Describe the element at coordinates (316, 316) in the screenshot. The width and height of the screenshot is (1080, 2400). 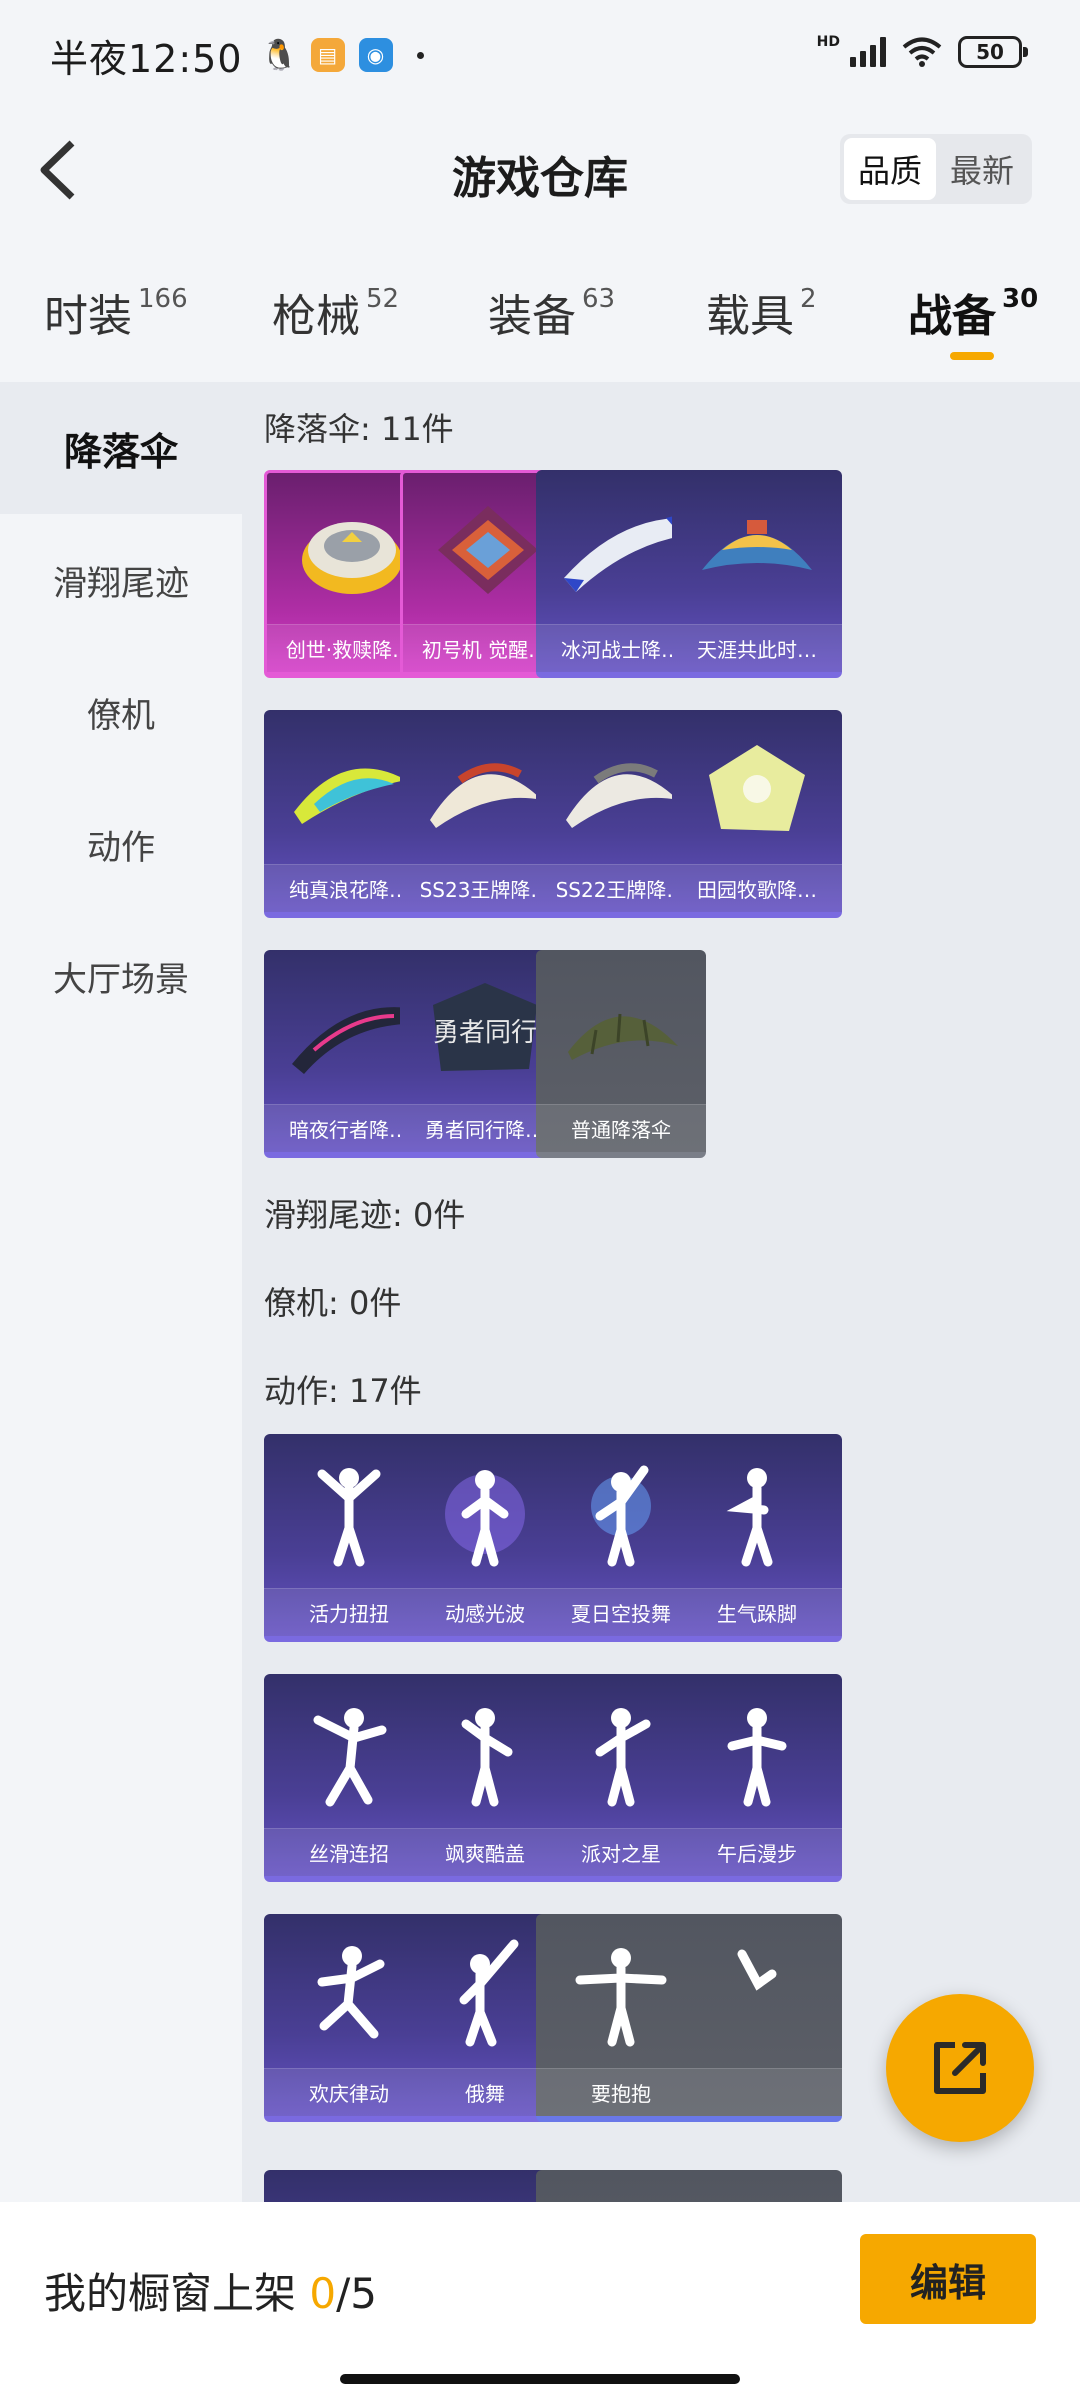
I see `tab-label: 枪械` at that location.